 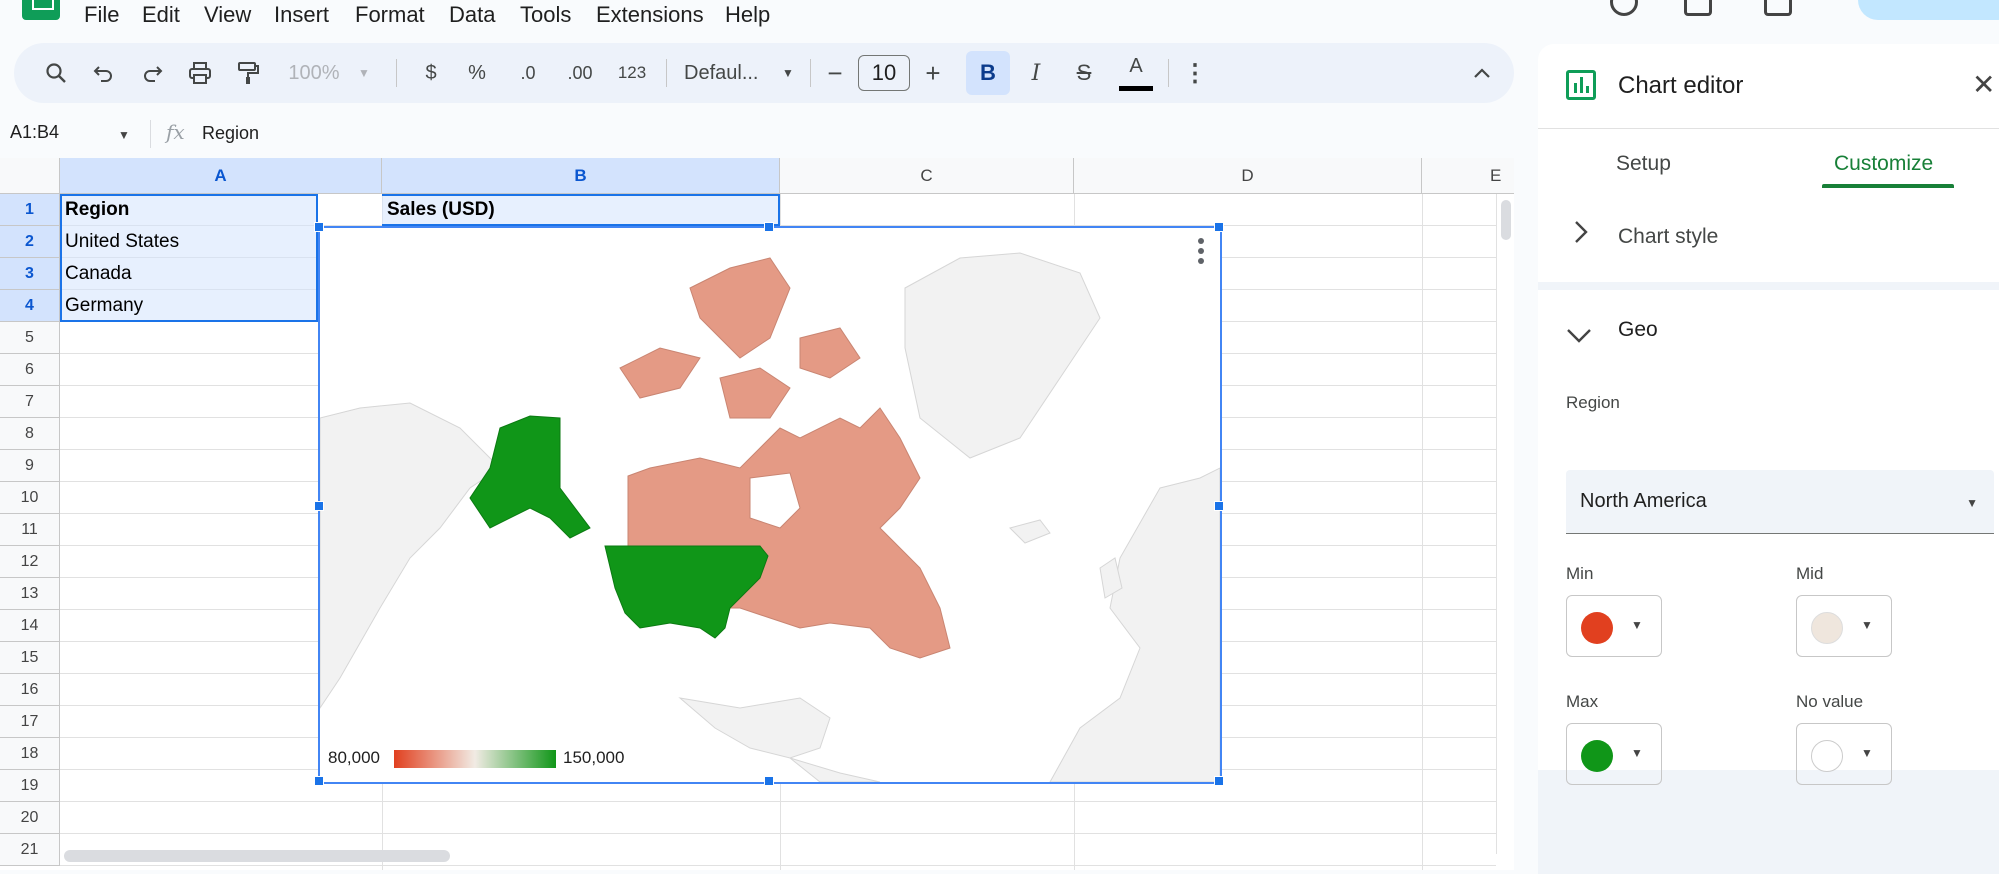 What do you see at coordinates (30, 210) in the screenshot?
I see `row-header-1: 1` at bounding box center [30, 210].